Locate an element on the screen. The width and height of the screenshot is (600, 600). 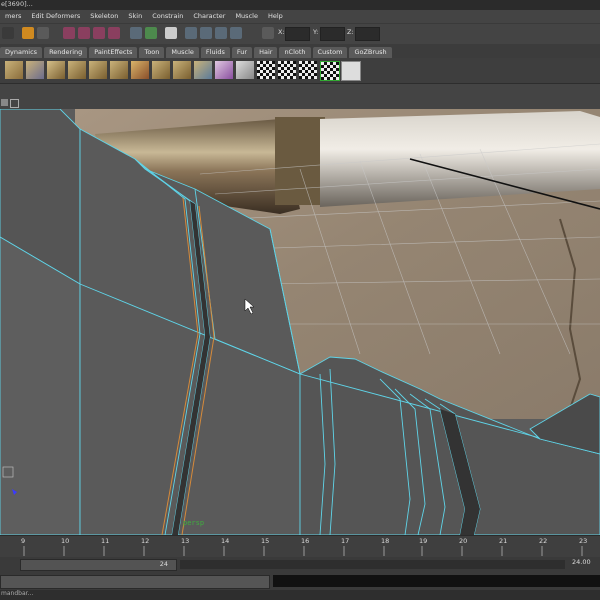
poly-pyramid-icon is located at coordinates (224, 70).